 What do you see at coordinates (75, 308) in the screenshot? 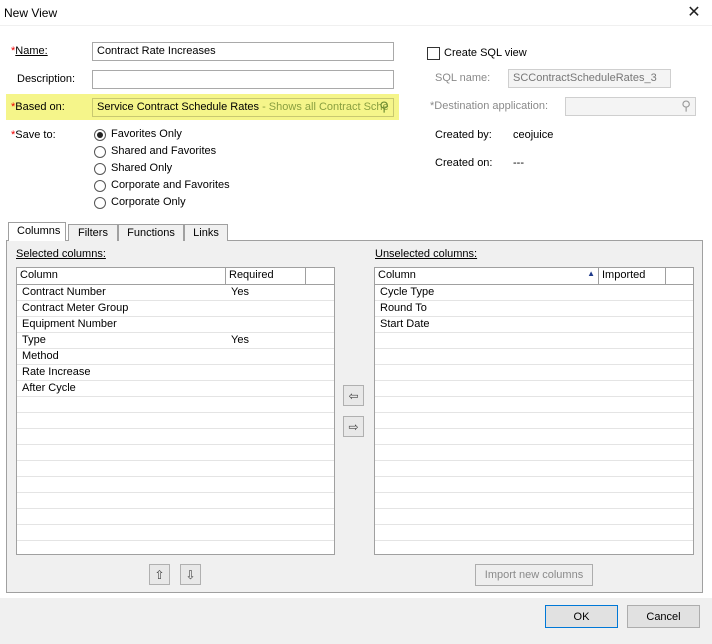
I see `cell-column: Contract Meter Group` at bounding box center [75, 308].